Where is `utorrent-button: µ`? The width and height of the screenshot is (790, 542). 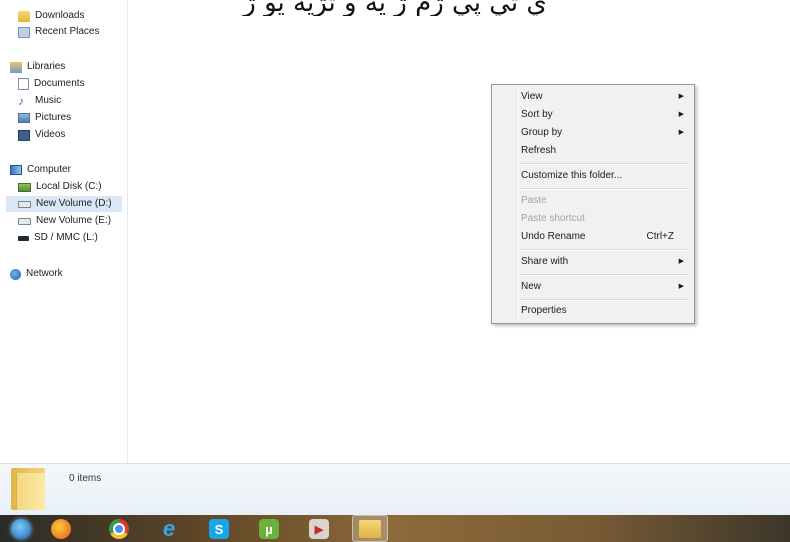 utorrent-button: µ is located at coordinates (269, 529).